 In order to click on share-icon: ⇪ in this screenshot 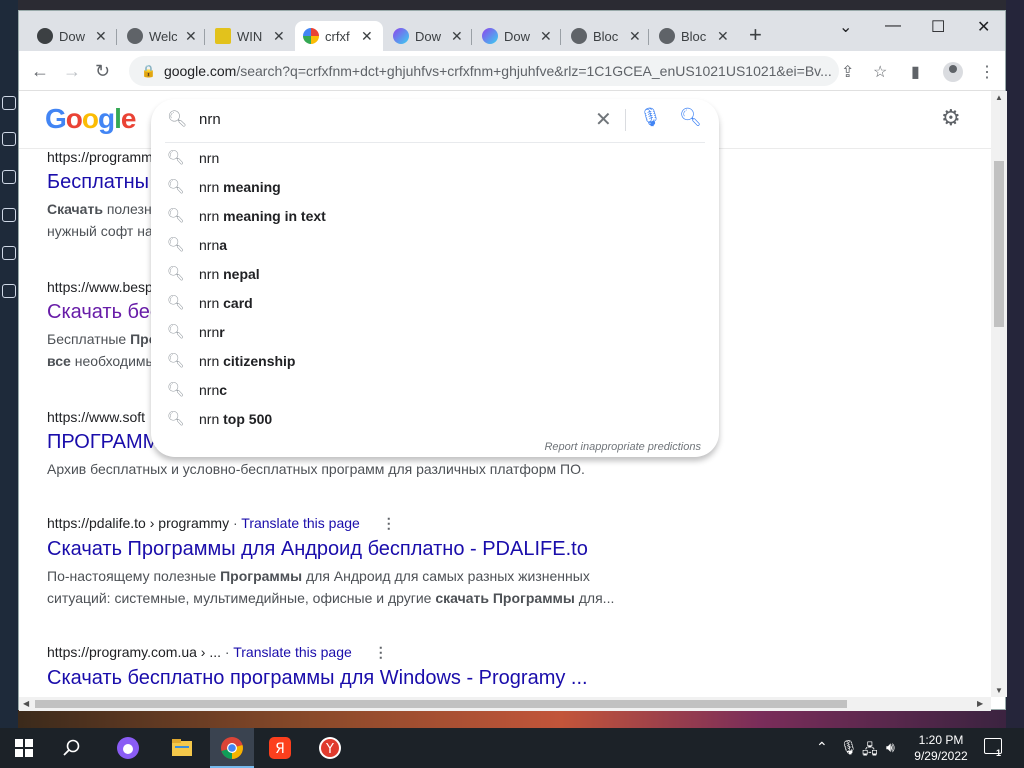, I will do `click(847, 72)`.